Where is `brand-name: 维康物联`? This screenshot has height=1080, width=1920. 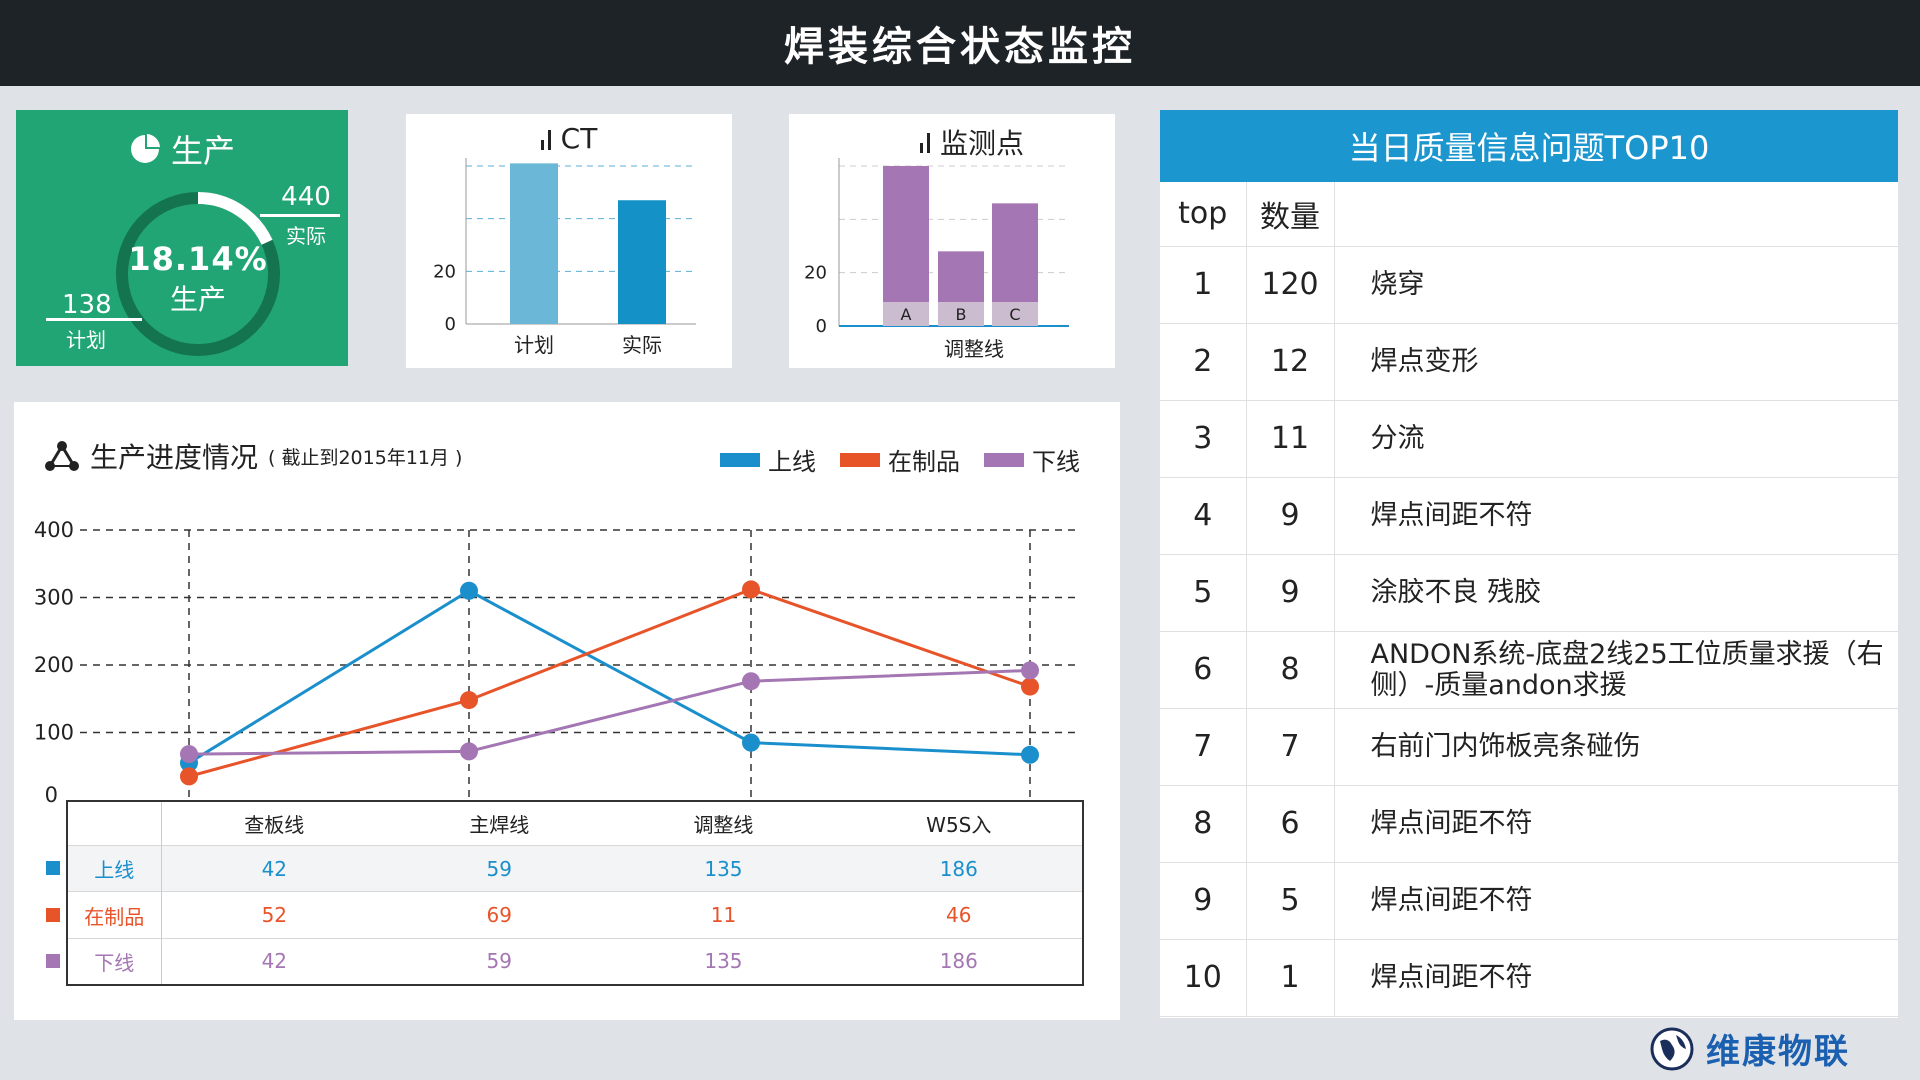 brand-name: 维康物联 is located at coordinates (1778, 1052).